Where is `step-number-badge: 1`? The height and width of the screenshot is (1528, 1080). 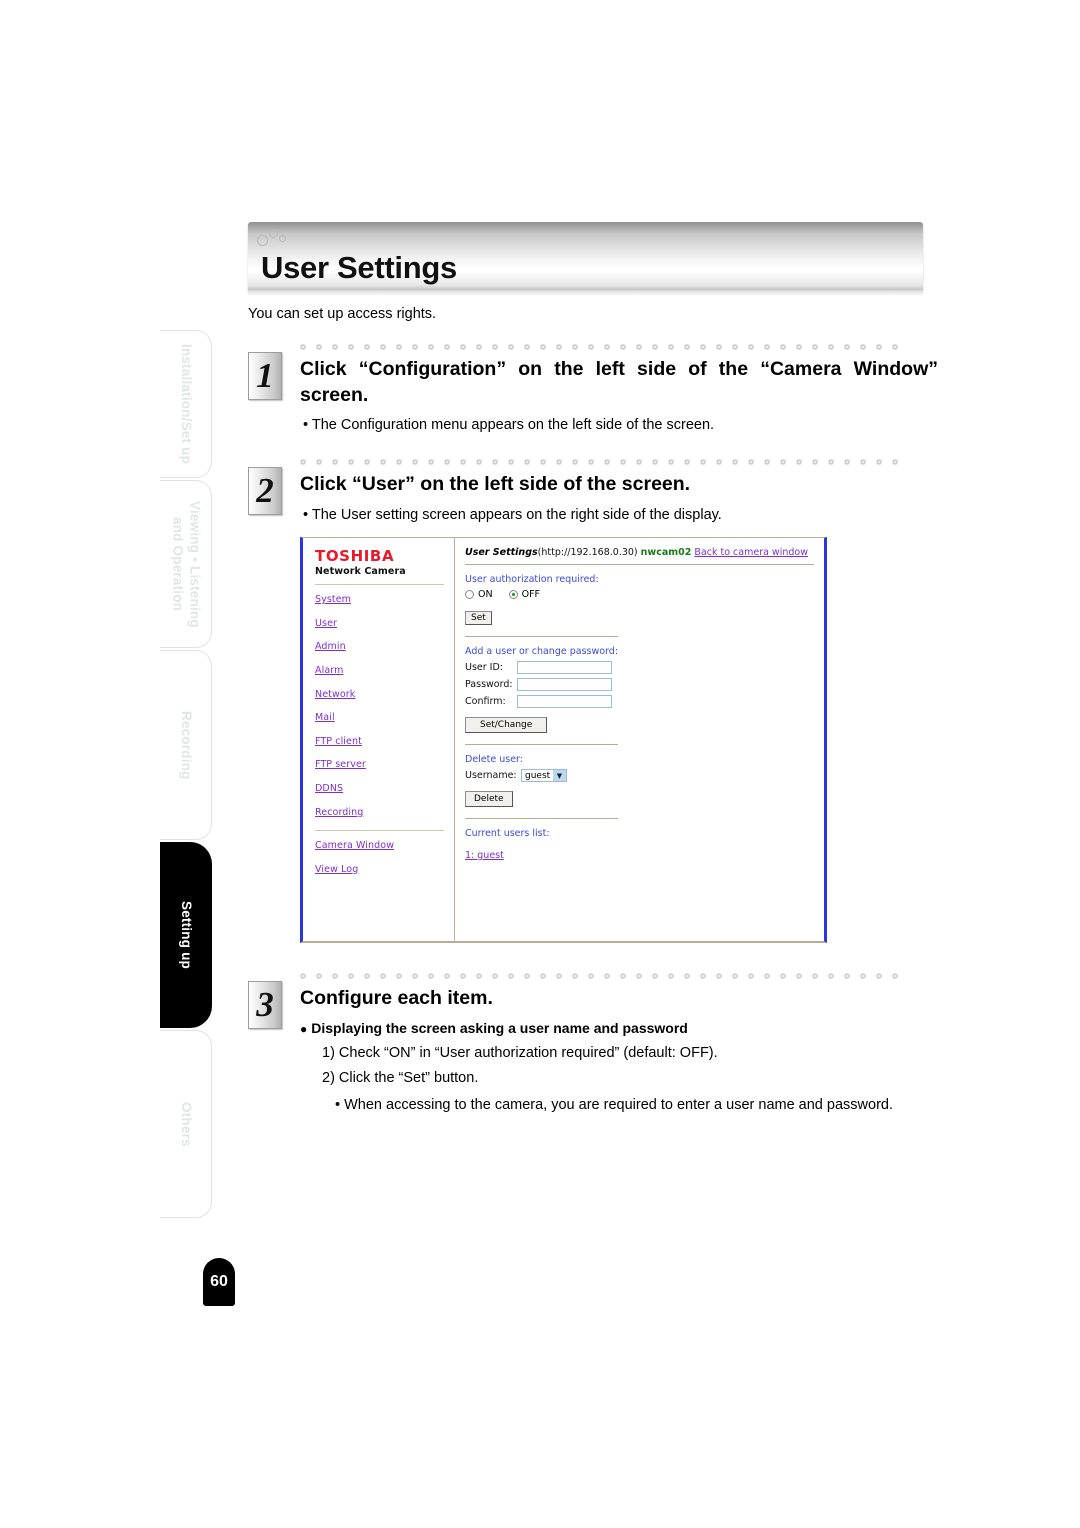
step-number-badge: 1 is located at coordinates (265, 376).